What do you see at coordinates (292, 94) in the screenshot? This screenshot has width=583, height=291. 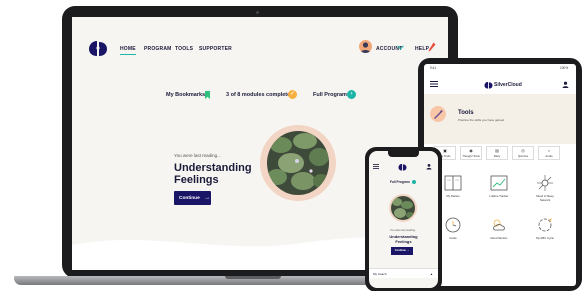 I see `check-icon: ✓` at bounding box center [292, 94].